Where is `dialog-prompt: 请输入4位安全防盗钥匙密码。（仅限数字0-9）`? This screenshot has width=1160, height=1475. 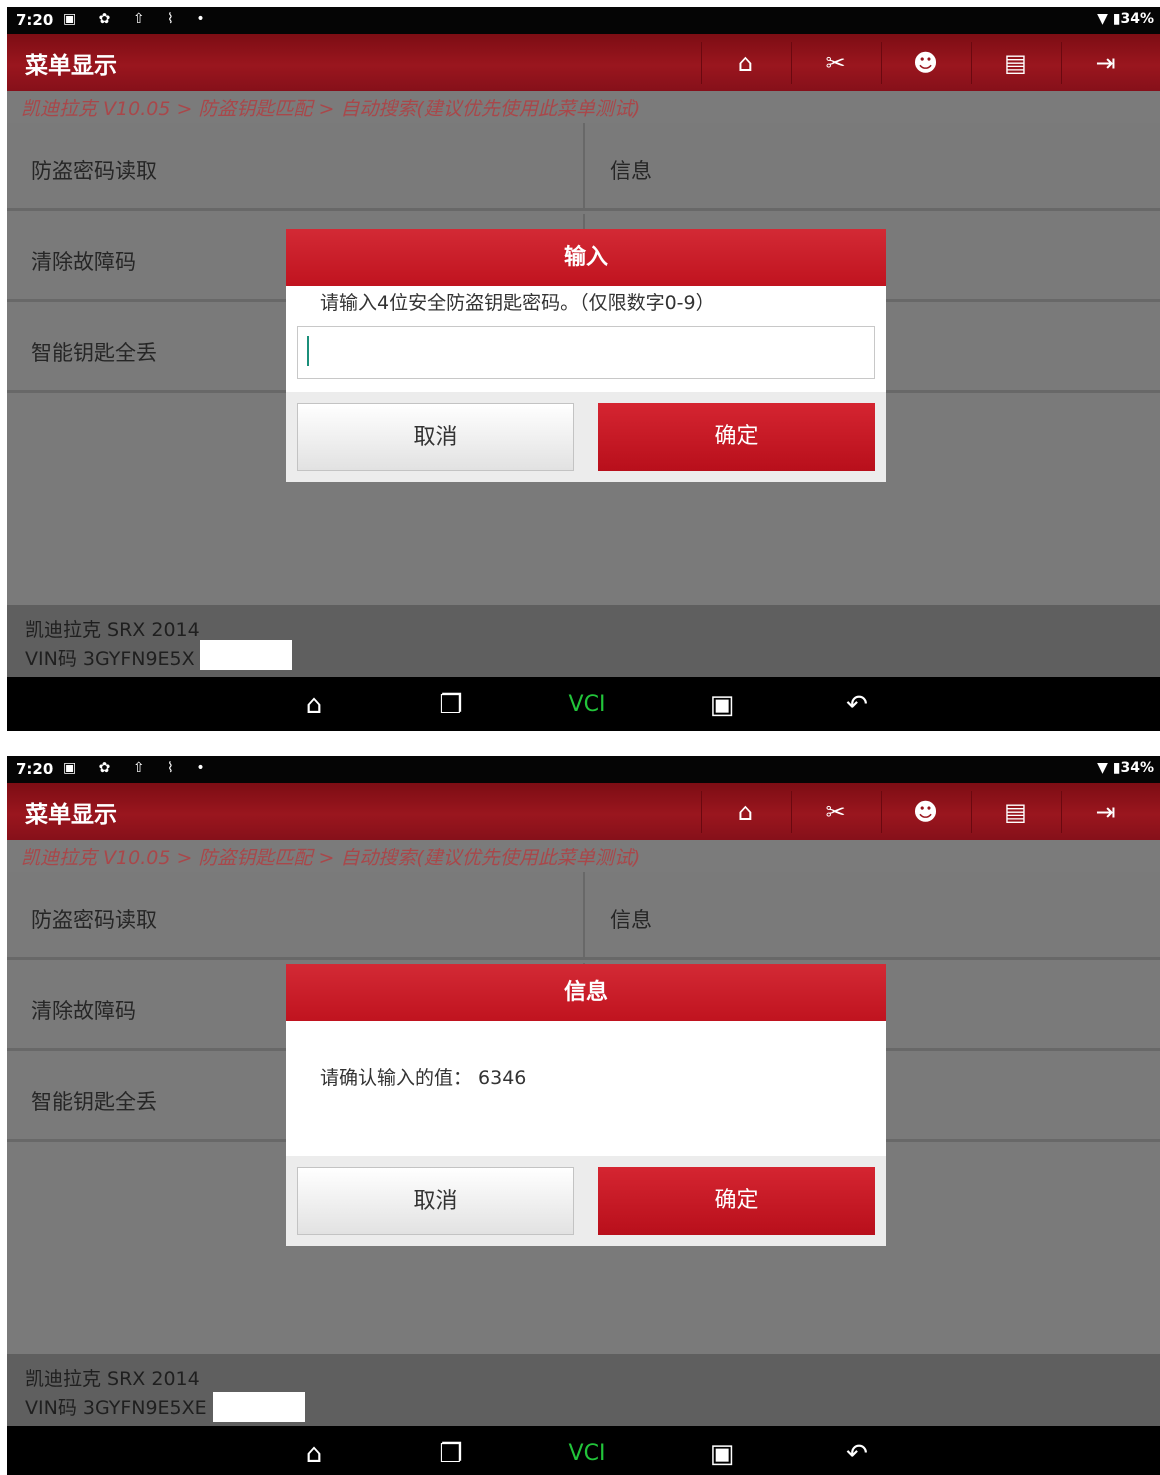
dialog-prompt: 请输入4位安全防盗钥匙密码。（仅限数字0-9） is located at coordinates (517, 303).